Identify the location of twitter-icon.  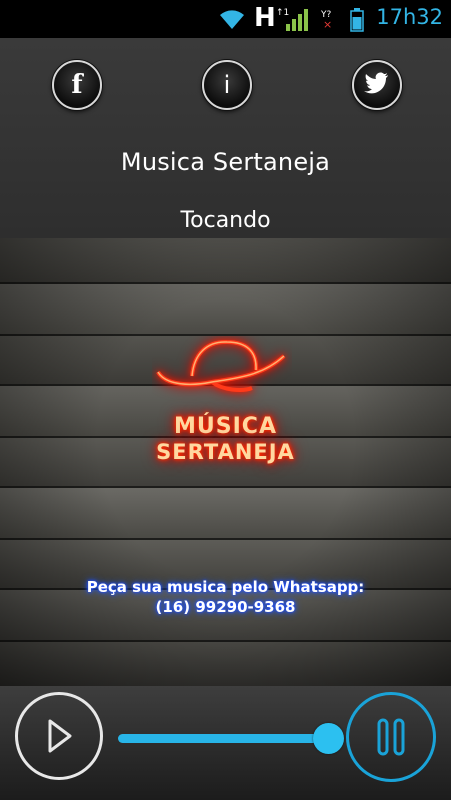
(377, 85).